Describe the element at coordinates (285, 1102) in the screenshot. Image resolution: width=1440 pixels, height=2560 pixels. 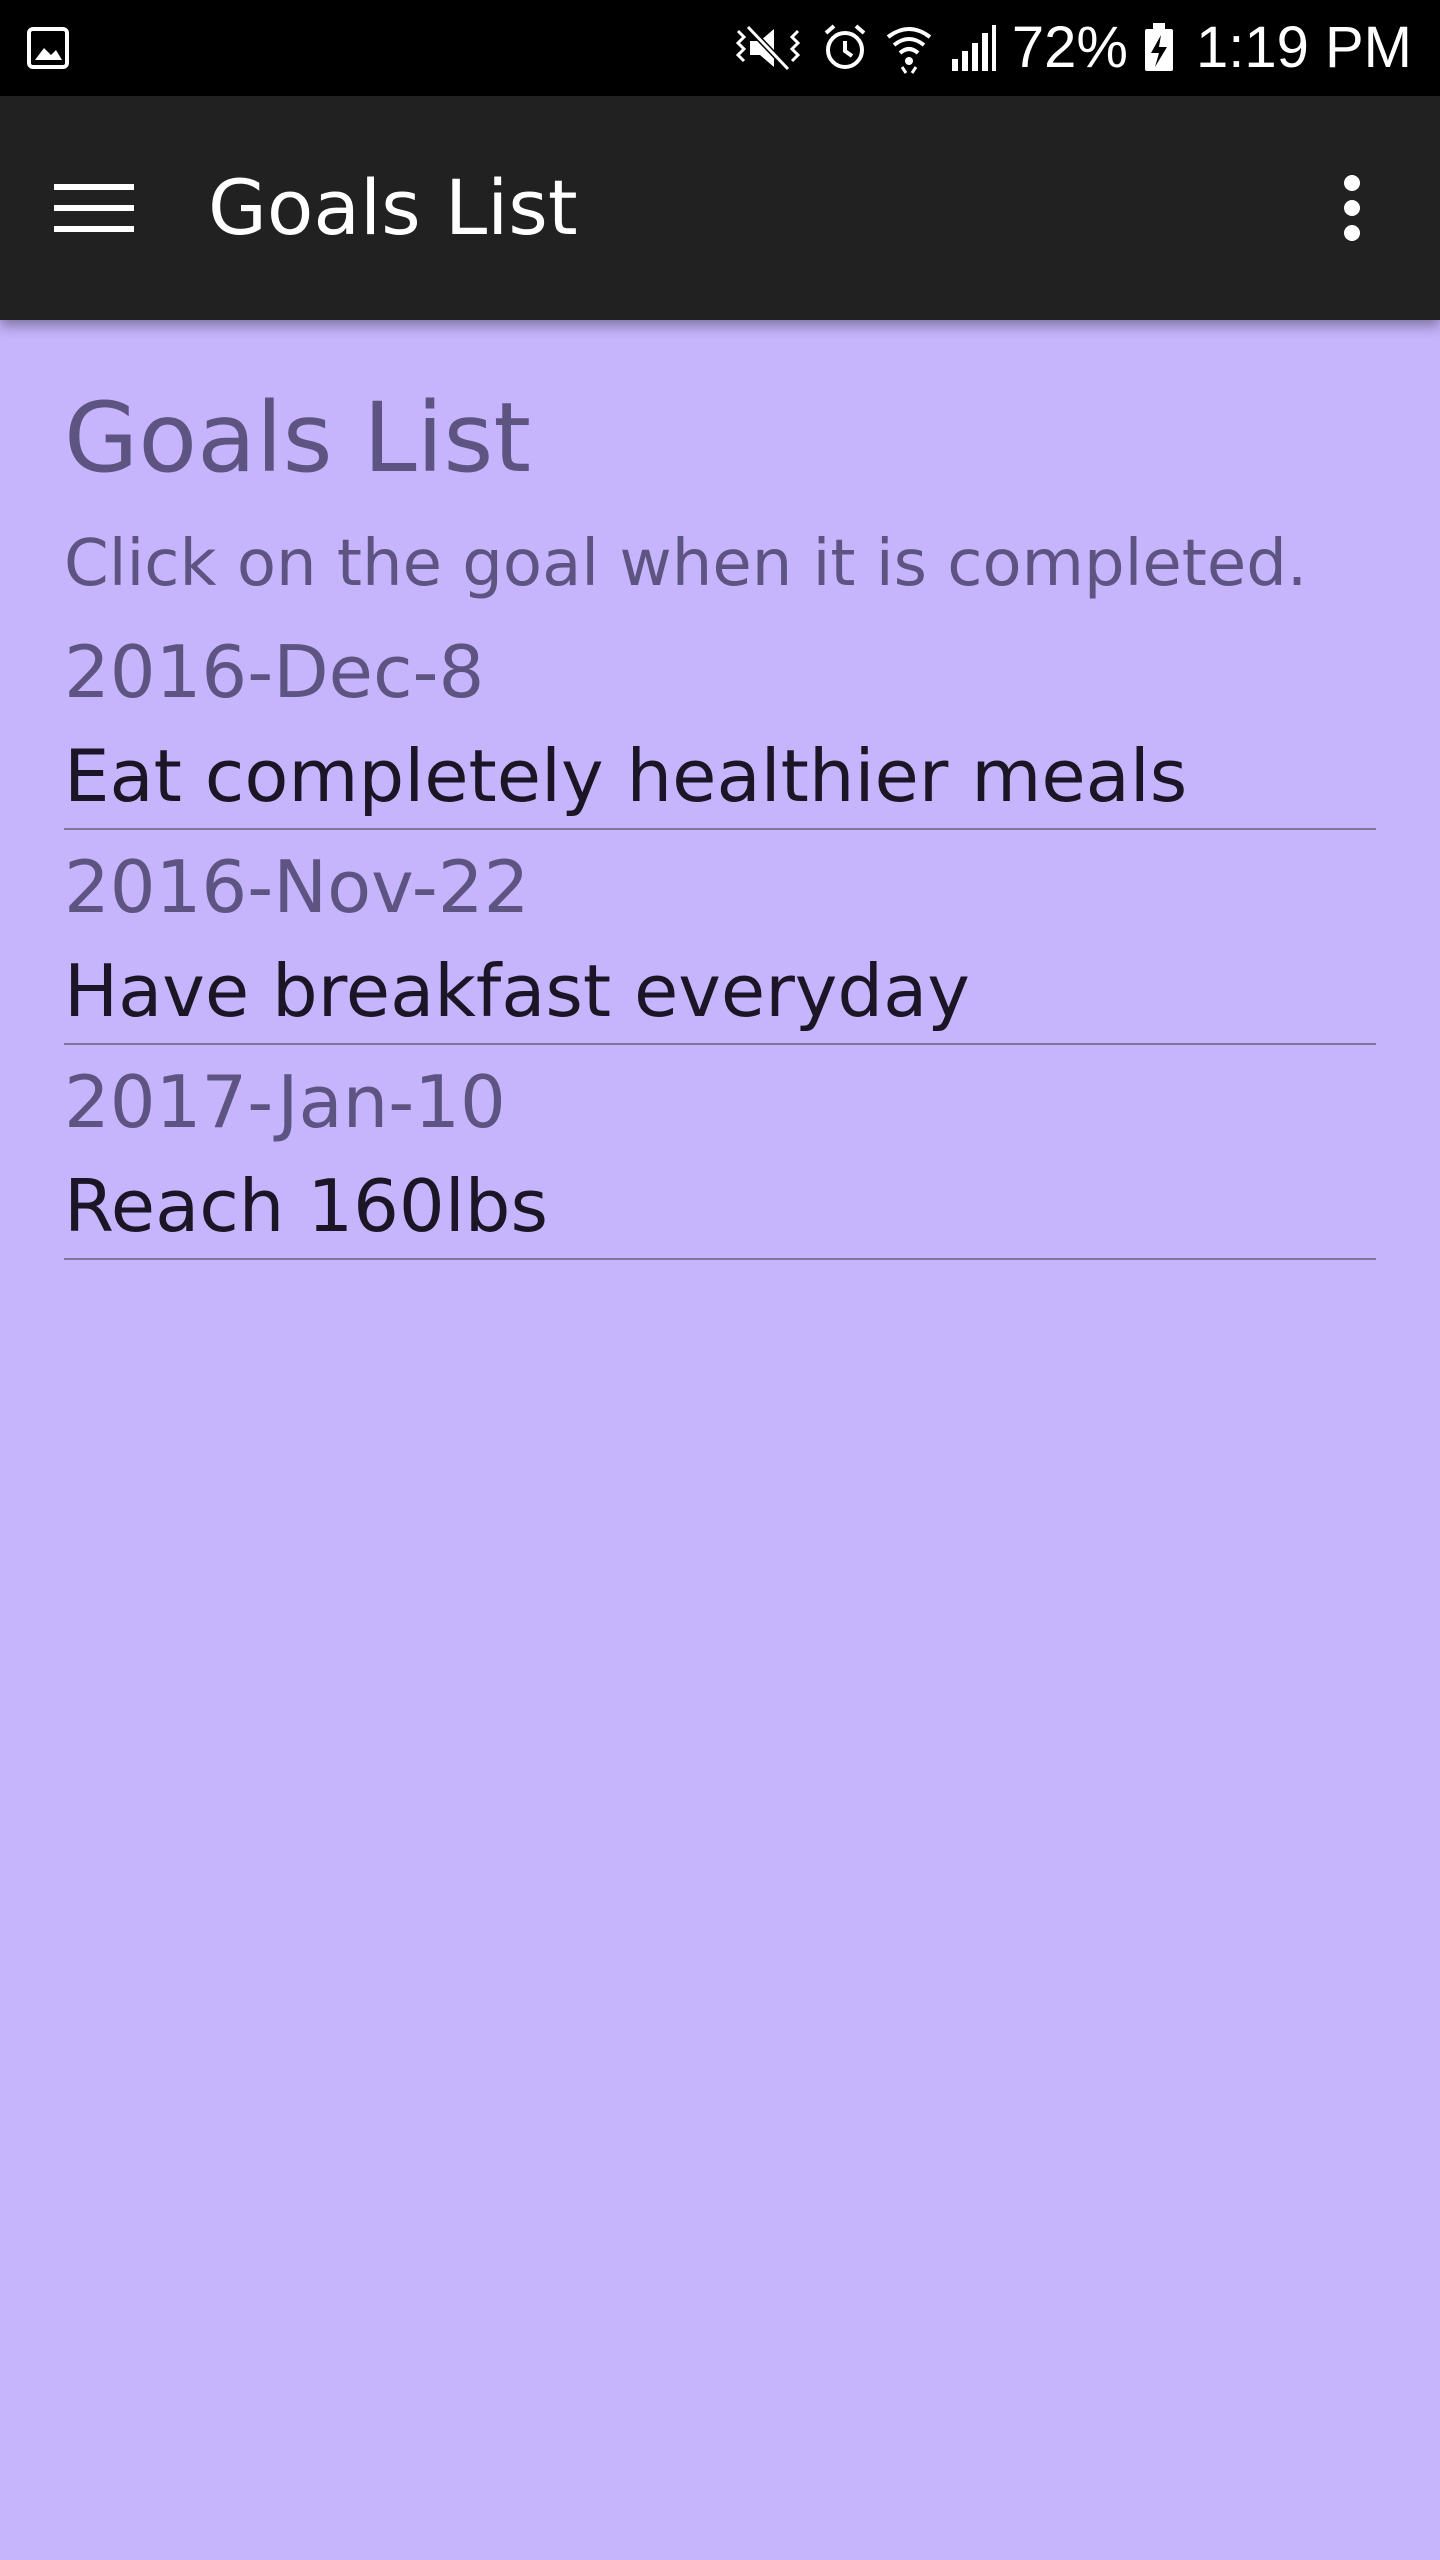
I see `goal-date: 2017-Jan-10` at that location.